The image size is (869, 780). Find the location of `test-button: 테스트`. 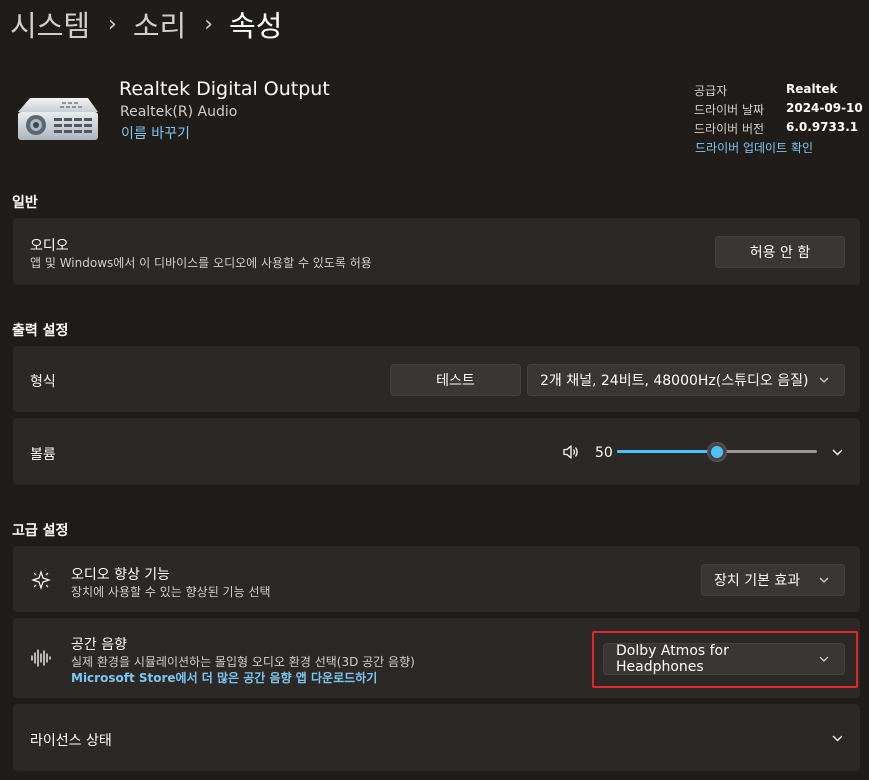

test-button: 테스트 is located at coordinates (455, 380).